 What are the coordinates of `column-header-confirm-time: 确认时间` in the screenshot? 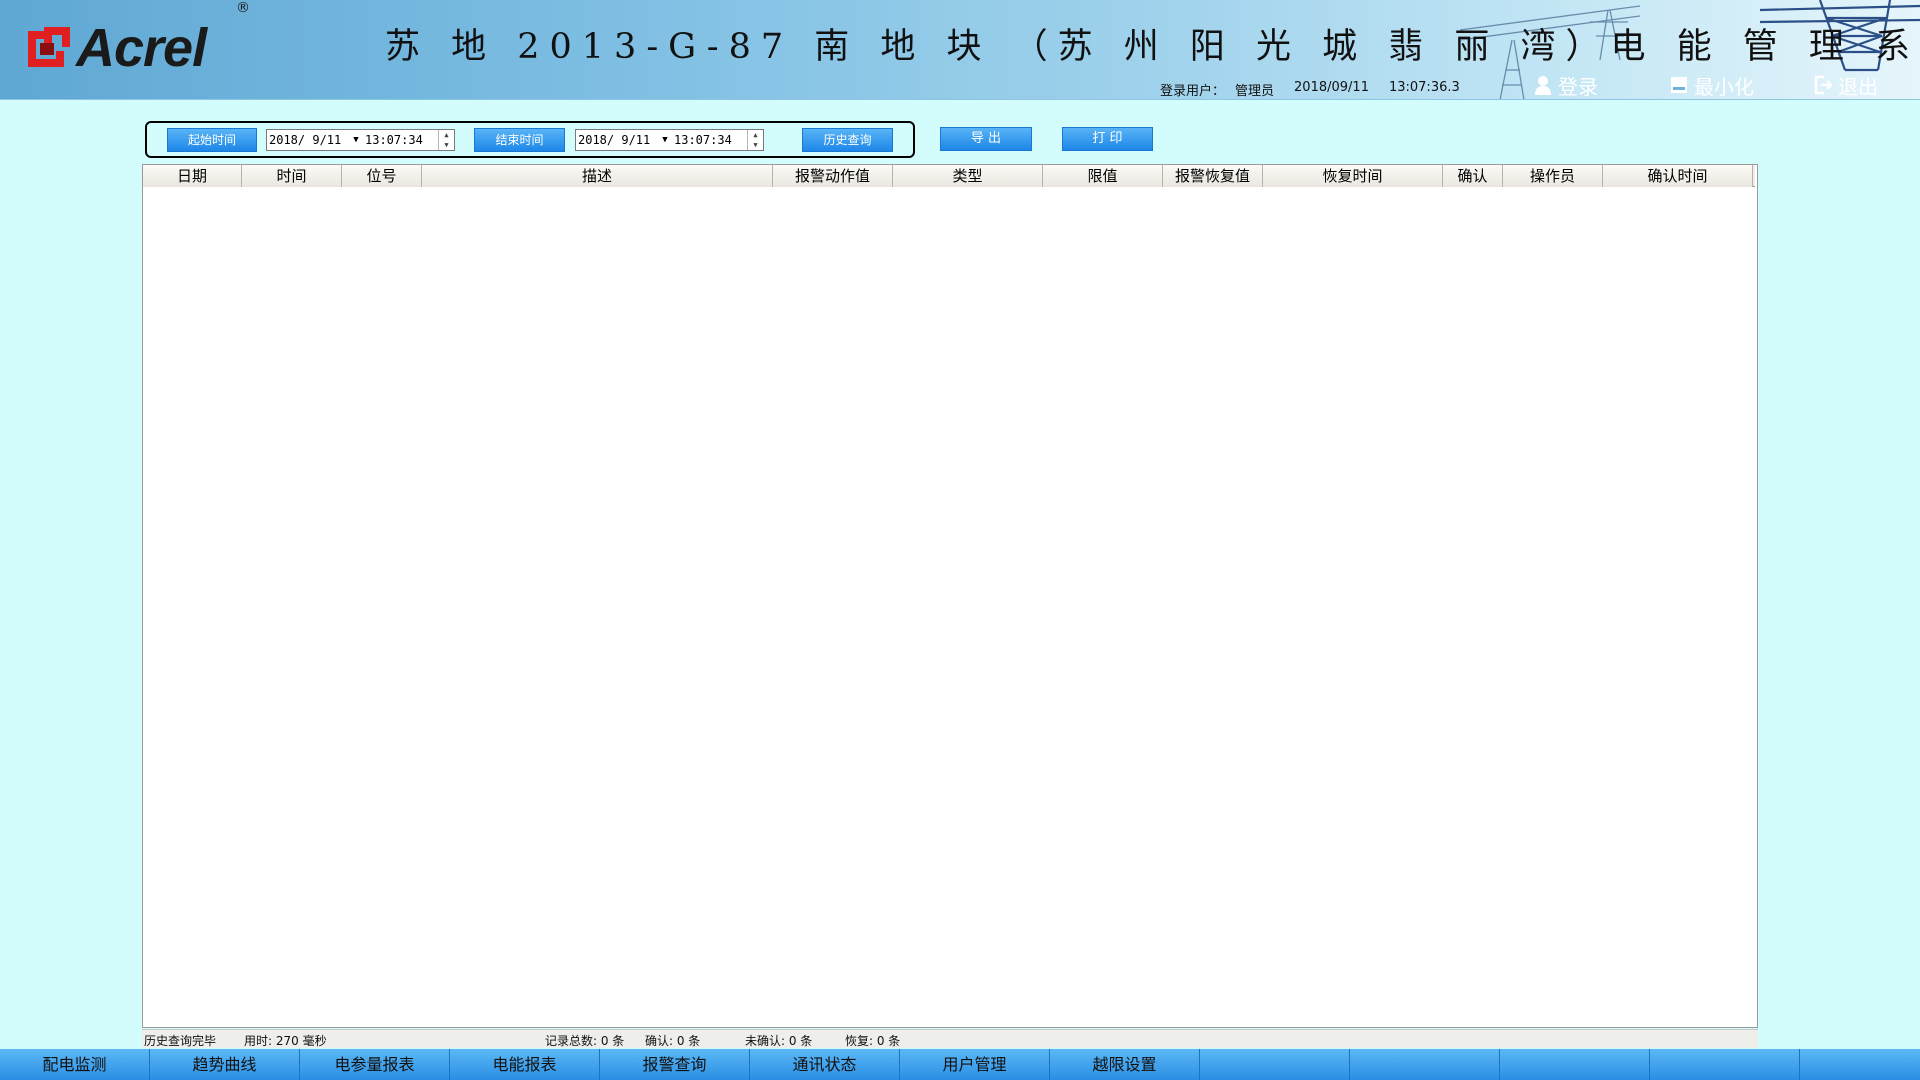 It's located at (1678, 176).